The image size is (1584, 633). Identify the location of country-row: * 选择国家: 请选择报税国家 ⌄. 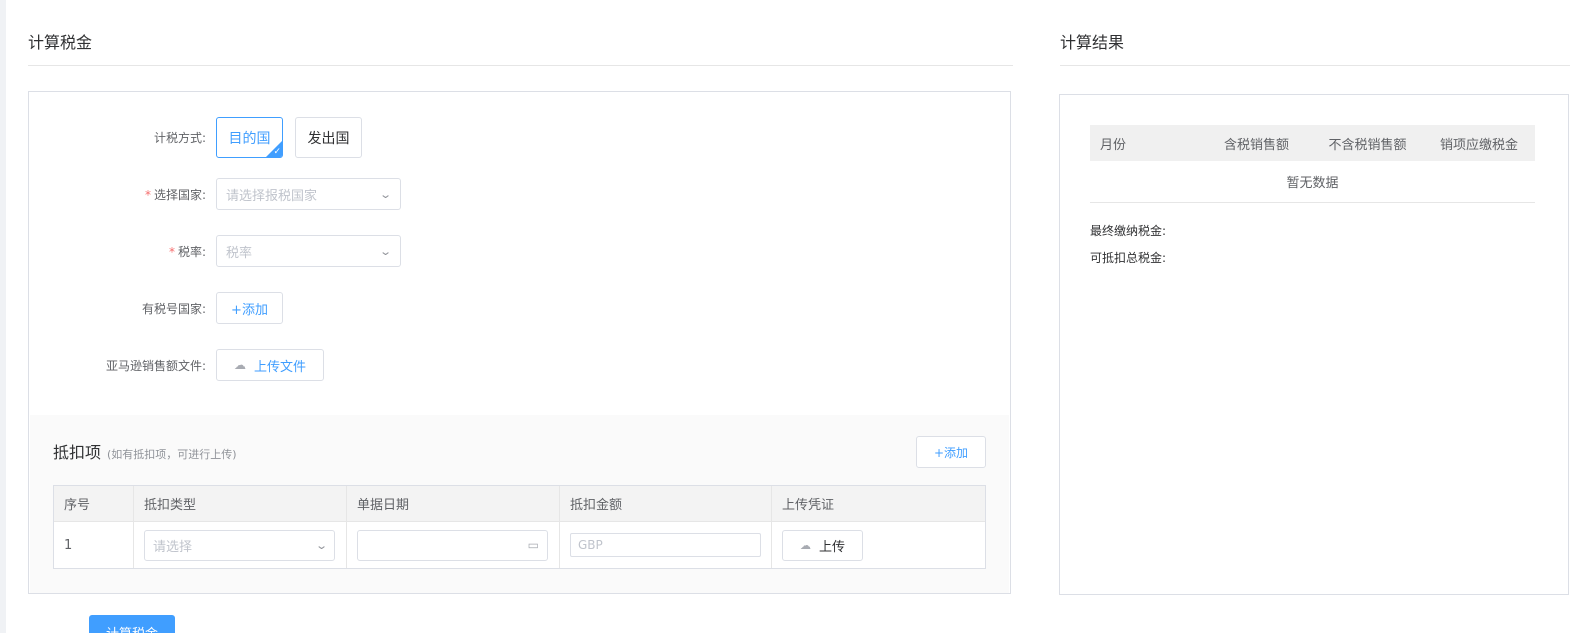
(215, 194).